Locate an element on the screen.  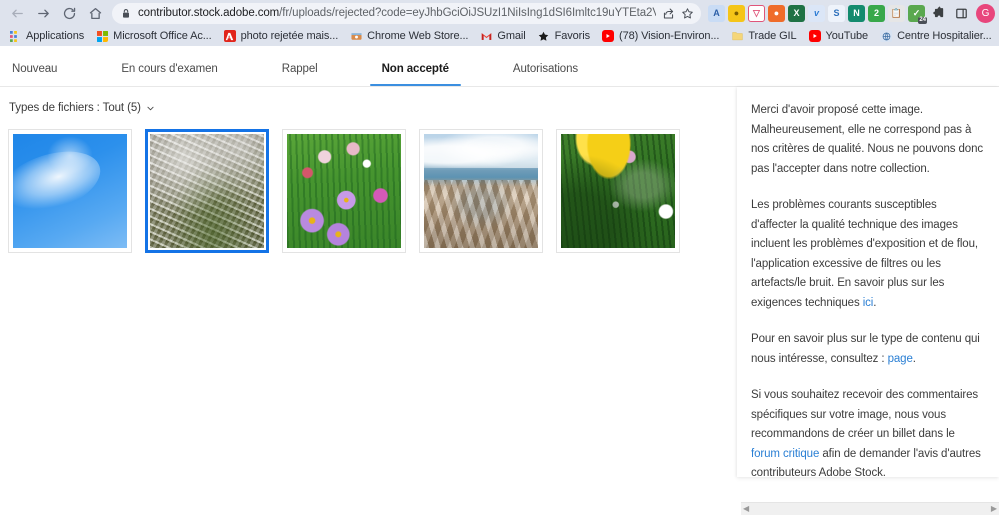
bookmark-favoris: Favoris is located at coordinates (565, 36).